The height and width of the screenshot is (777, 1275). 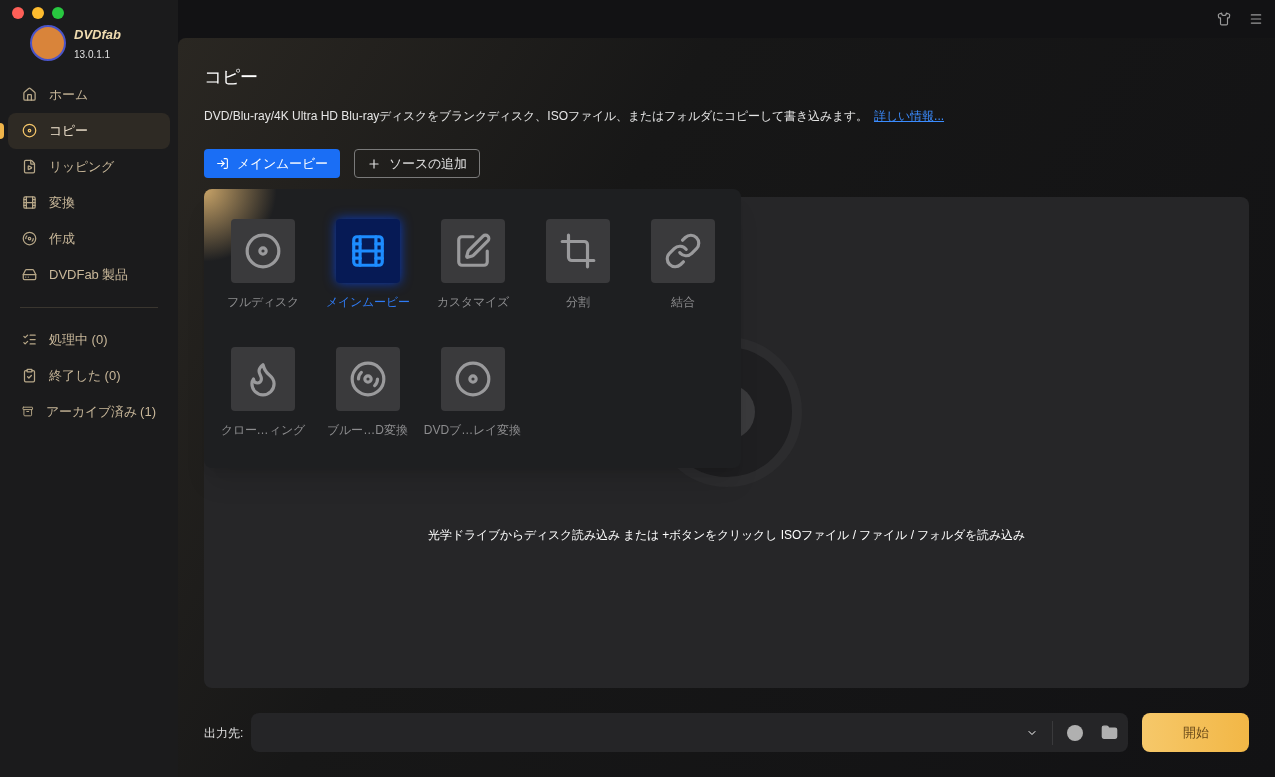 I want to click on description-text: DVD/Blu-ray/4K Ultra HD Blu-rayディスクをブランクディスク、ISOファイル、またはフォルダにコピーして書き込みます。, so click(x=536, y=116).